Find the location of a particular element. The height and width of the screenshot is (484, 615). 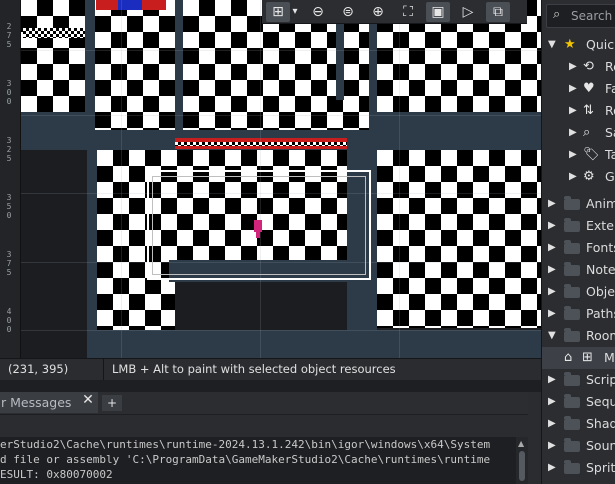

room-icon: ⌂ is located at coordinates (568, 357).